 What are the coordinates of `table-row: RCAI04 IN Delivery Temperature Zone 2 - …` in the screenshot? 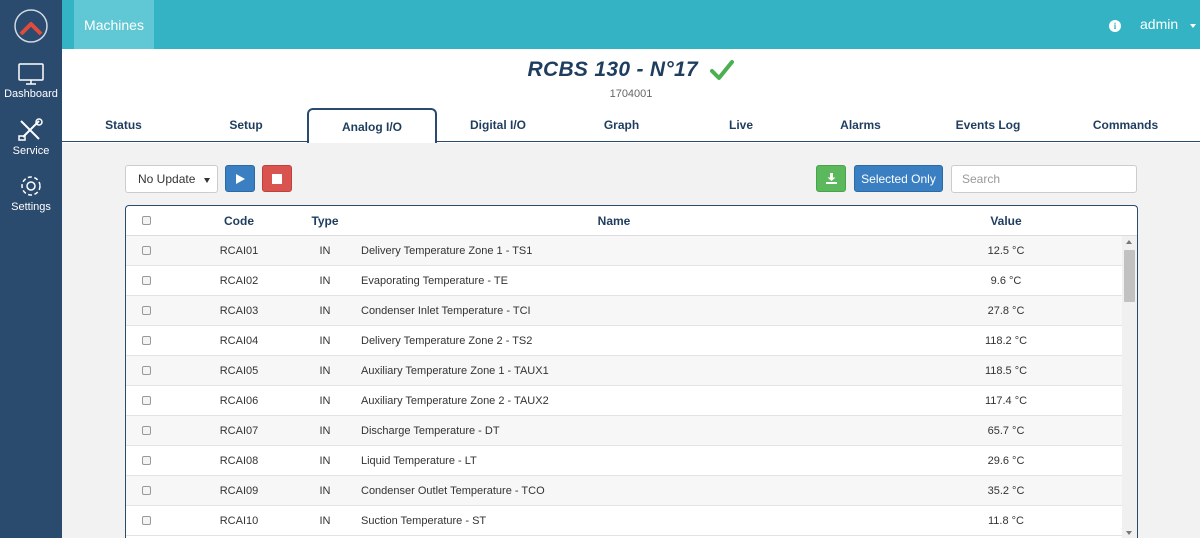 It's located at (624, 341).